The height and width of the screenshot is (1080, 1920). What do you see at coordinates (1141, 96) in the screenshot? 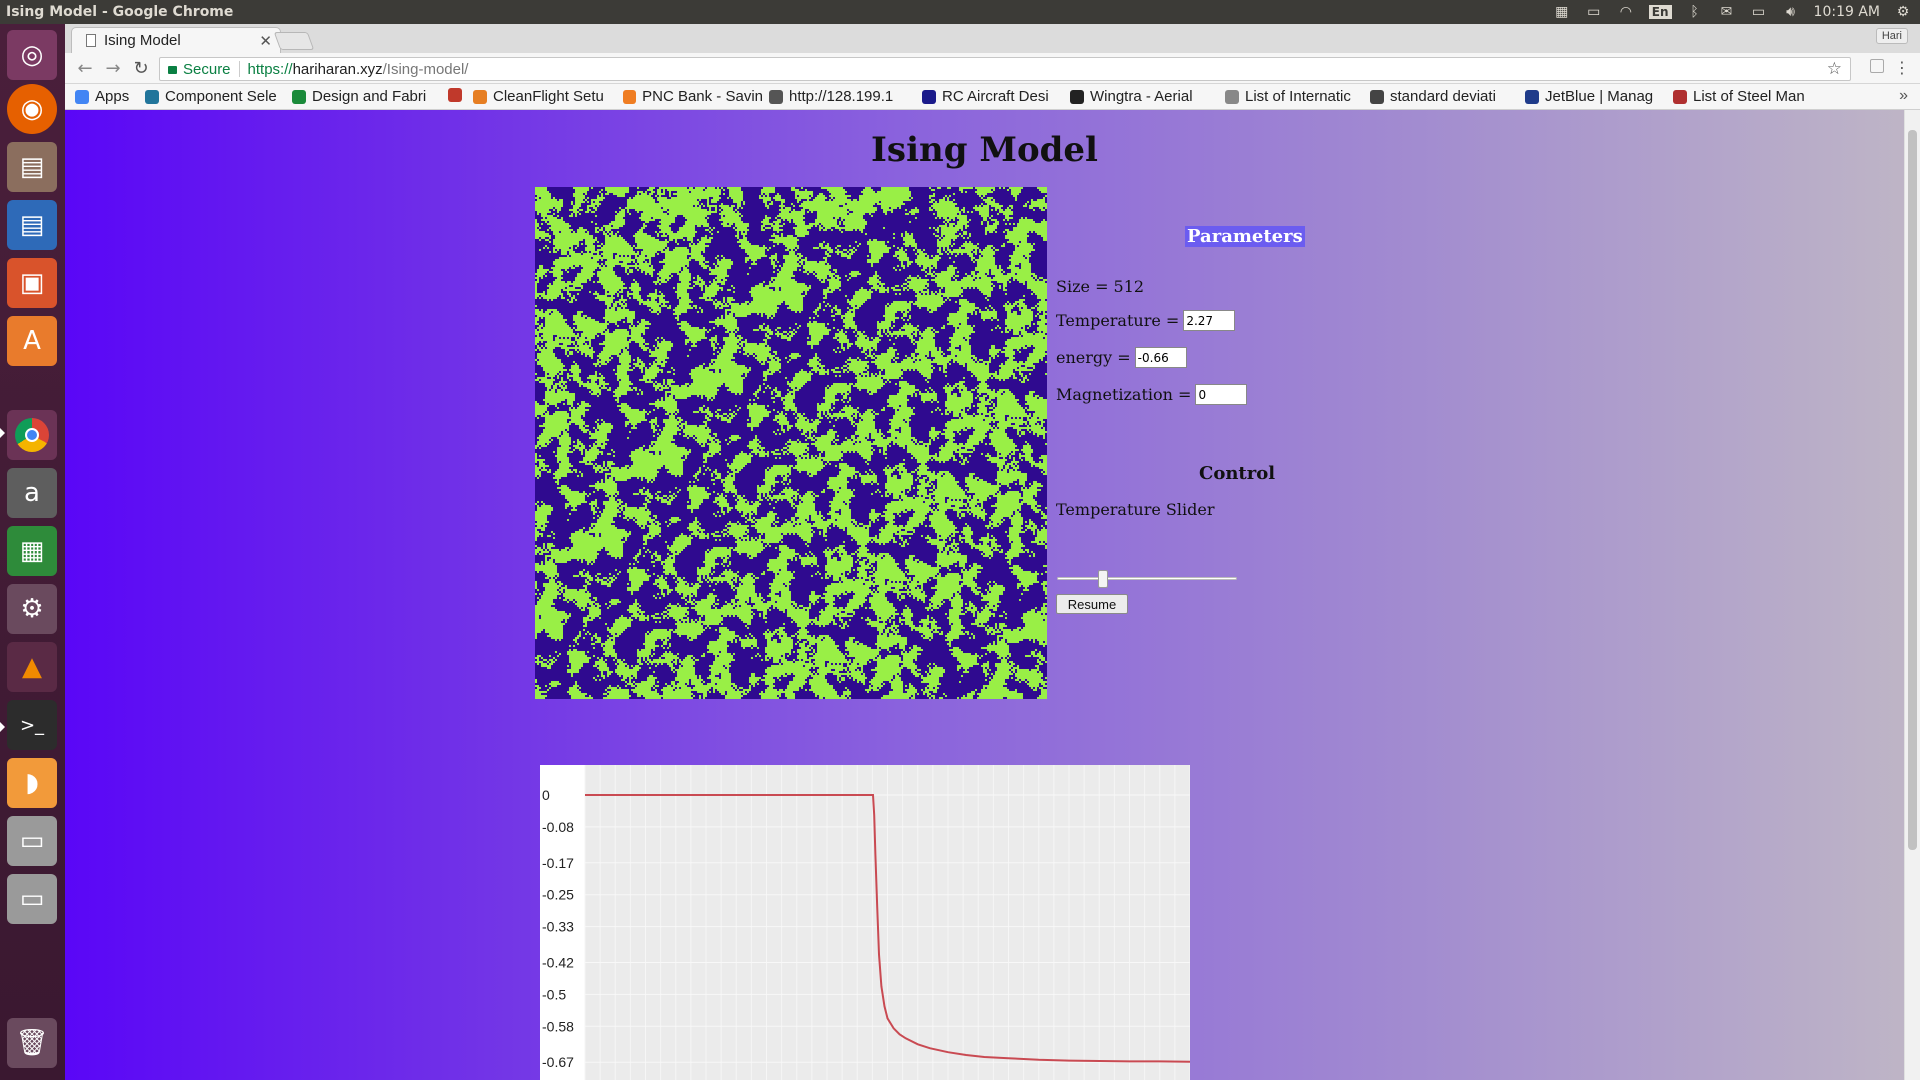
I see `bookmark-label: Wingtra - Aerial` at bounding box center [1141, 96].